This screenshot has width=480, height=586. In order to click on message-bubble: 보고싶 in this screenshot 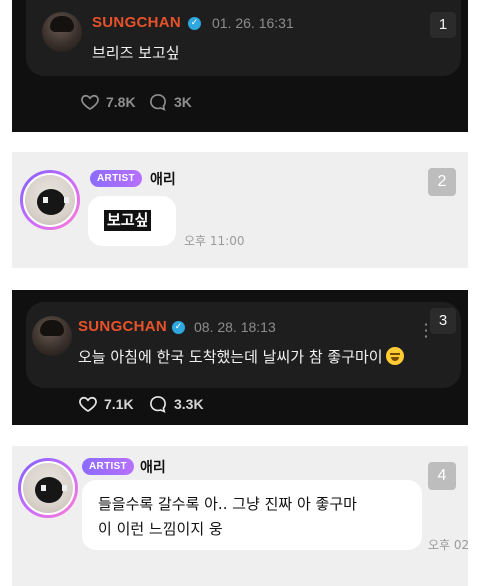, I will do `click(132, 221)`.